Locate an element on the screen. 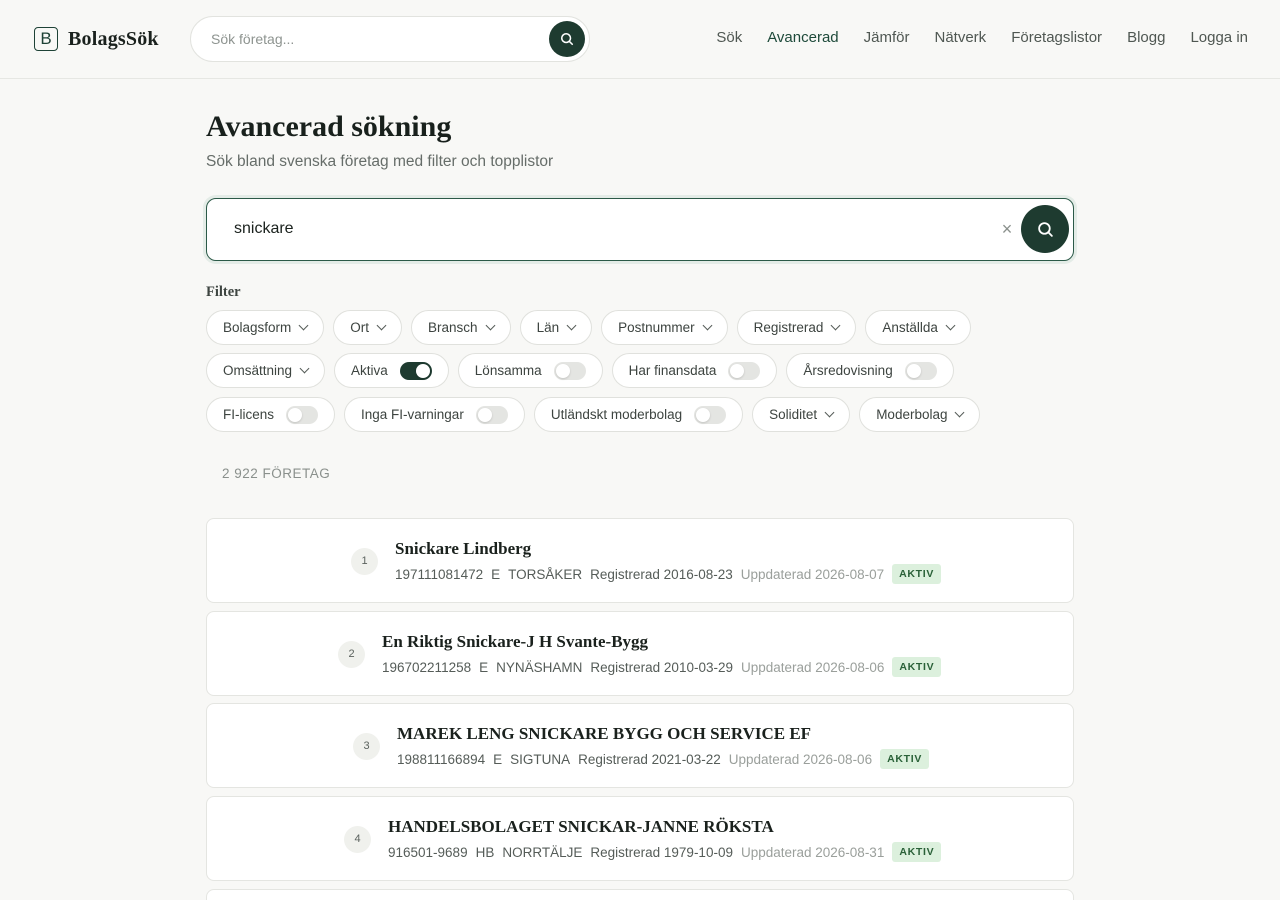 Image resolution: width=1280 pixels, height=900 pixels. chip-label: Registrerad is located at coordinates (788, 327).